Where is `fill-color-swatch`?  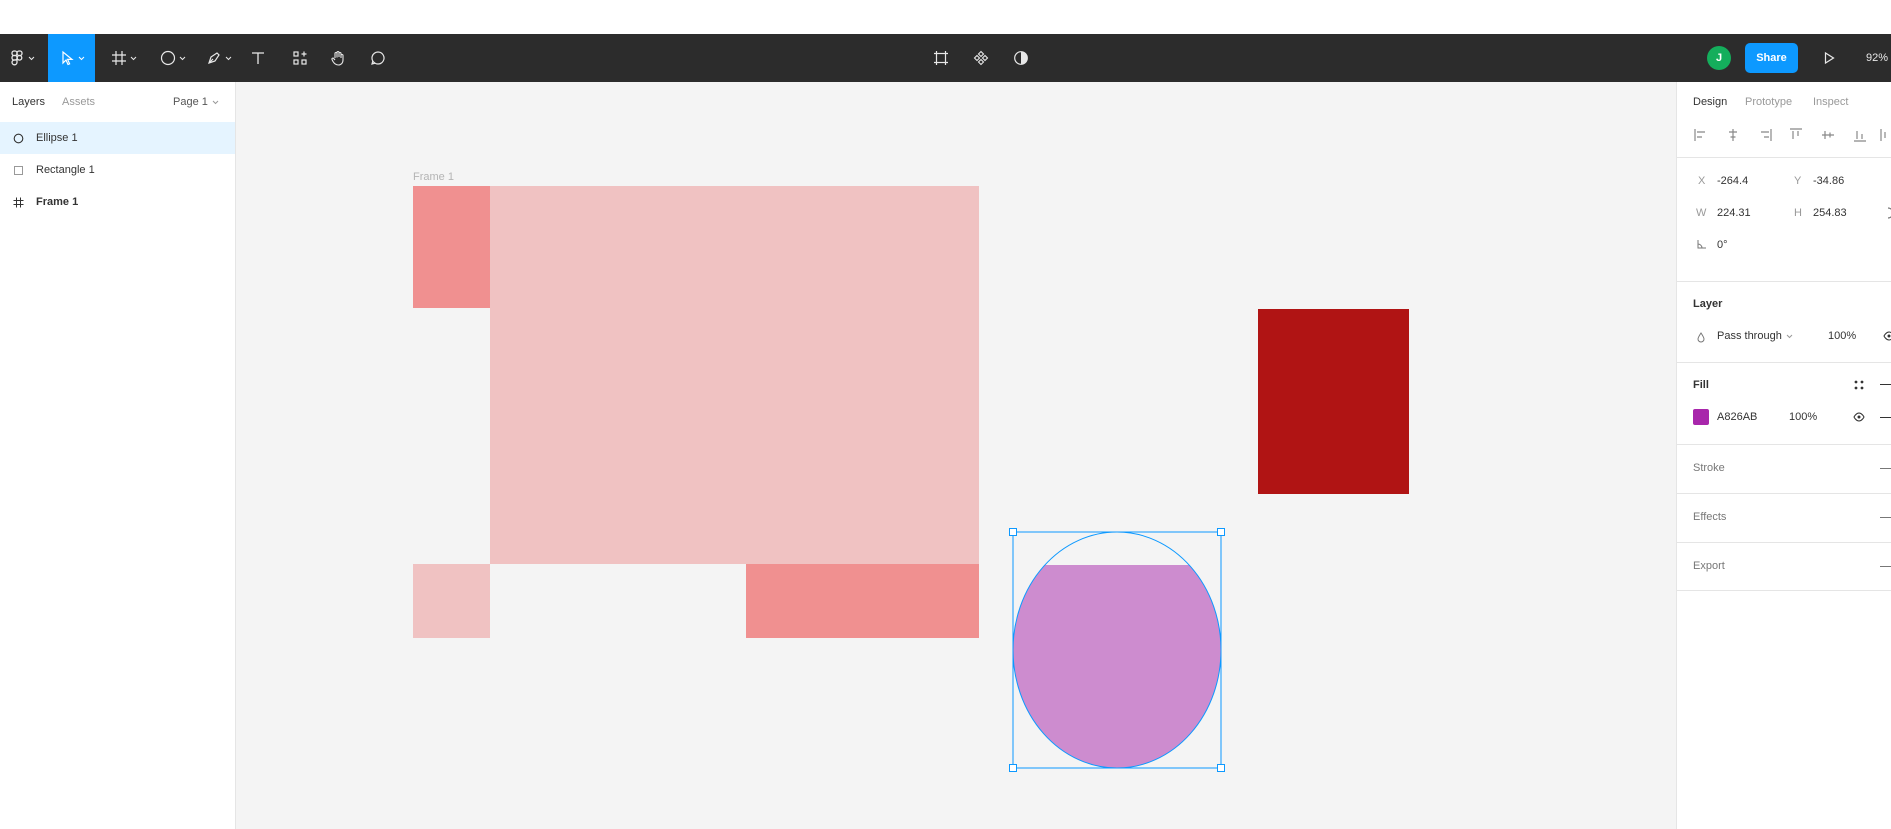 fill-color-swatch is located at coordinates (1701, 417).